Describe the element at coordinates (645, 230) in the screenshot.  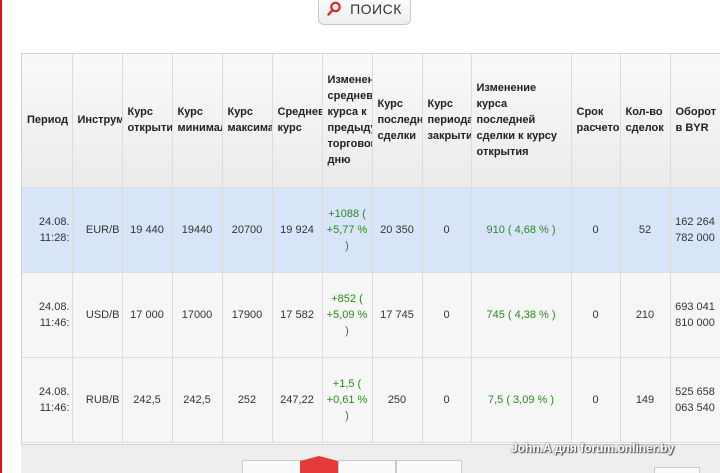
I see `cell-deal-count: 52` at that location.